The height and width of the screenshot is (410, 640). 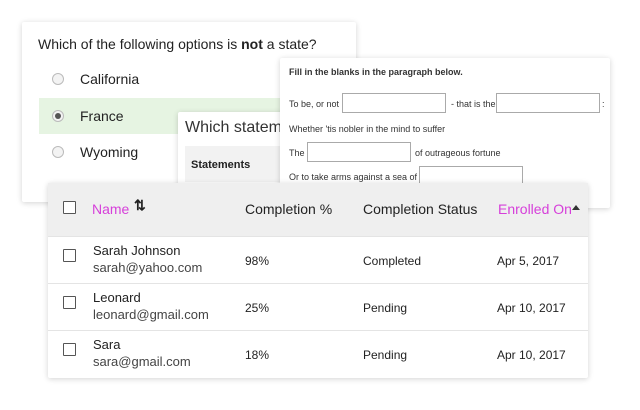 I want to click on sort-arrows-icon: ⇅, so click(x=140, y=205).